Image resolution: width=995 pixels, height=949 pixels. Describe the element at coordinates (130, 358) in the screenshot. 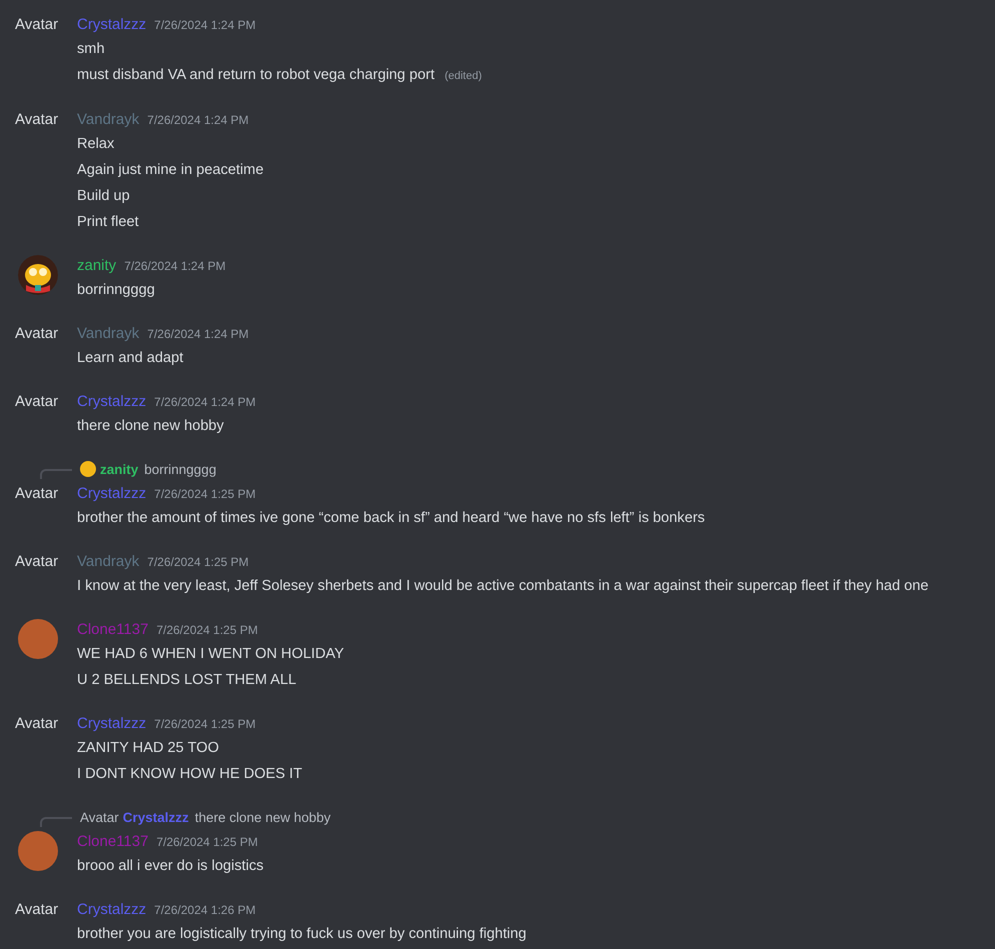

I see `message-text: Learn and adapt` at that location.